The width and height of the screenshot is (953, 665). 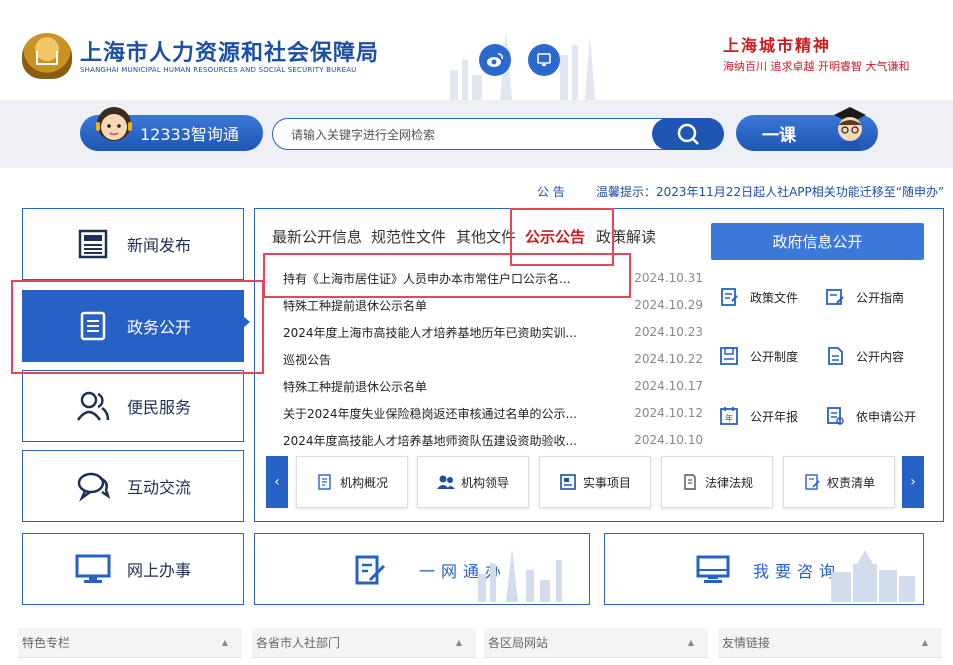 I want to click on tab-latest-info: 最新公开信息, so click(x=317, y=236).